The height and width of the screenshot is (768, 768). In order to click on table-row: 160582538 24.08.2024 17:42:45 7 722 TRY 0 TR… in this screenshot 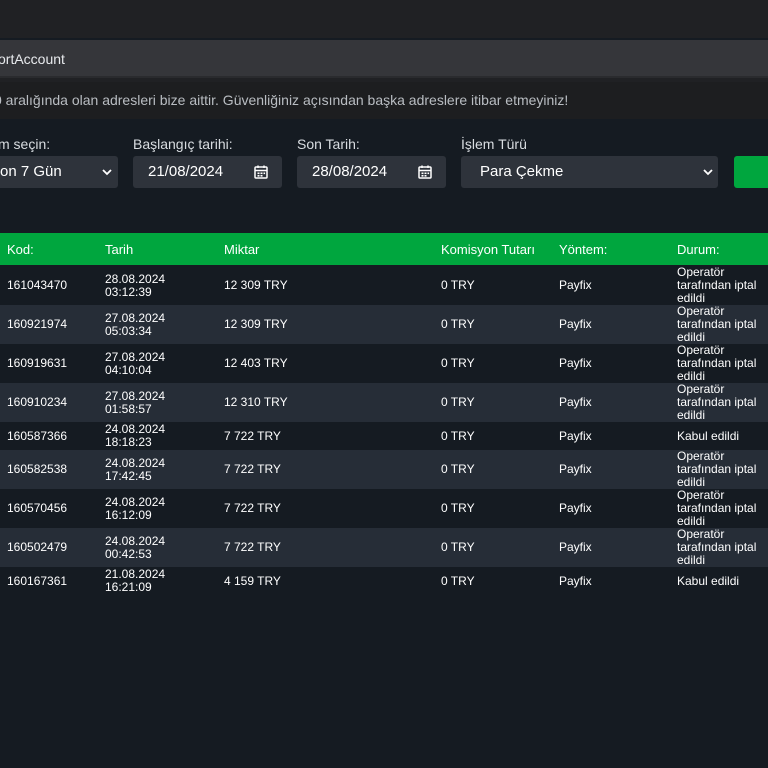, I will do `click(384, 469)`.